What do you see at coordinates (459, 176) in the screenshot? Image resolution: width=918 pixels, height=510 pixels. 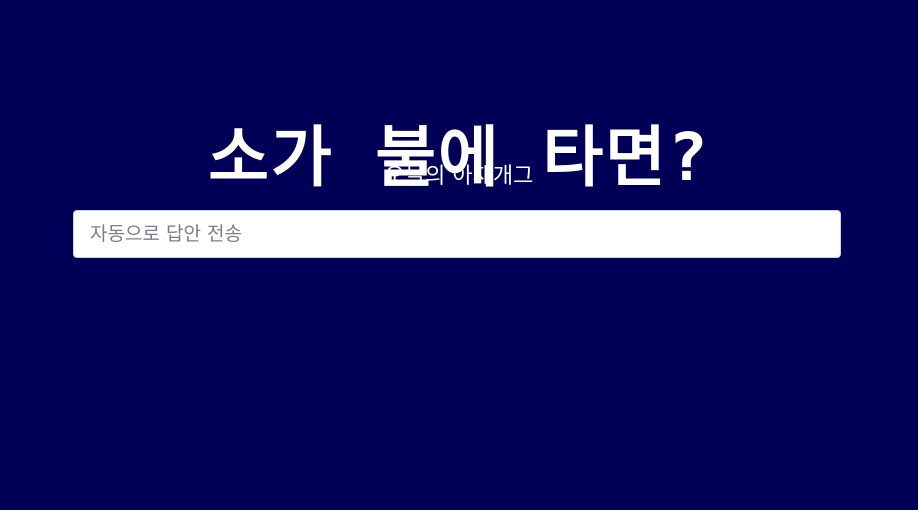 I see `quiz-subtitle: 오늘의 아재개그` at bounding box center [459, 176].